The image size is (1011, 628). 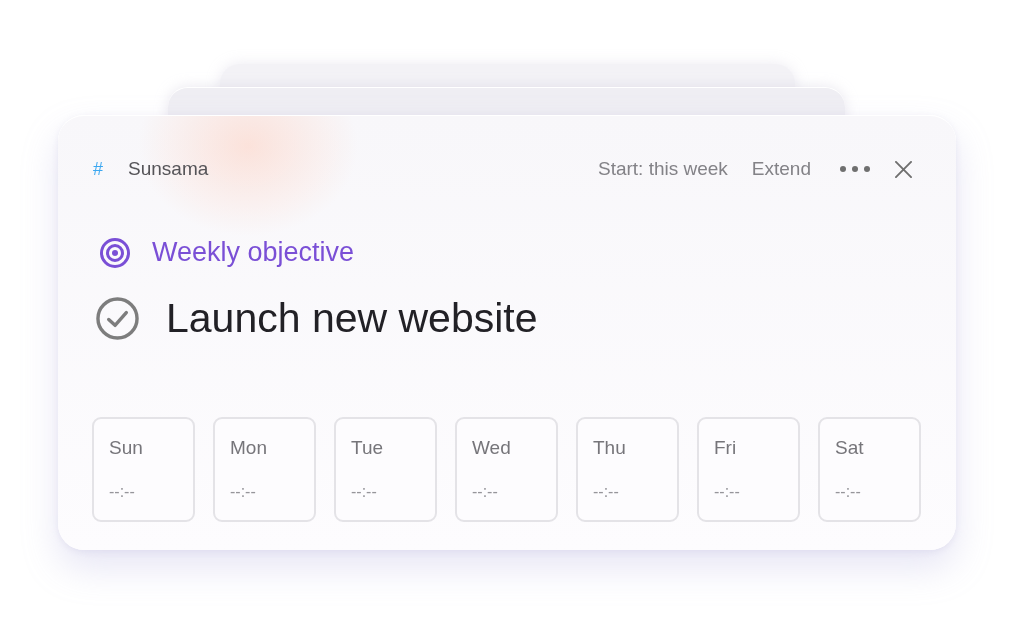 I want to click on objective-label: Weekly objective, so click(x=253, y=252).